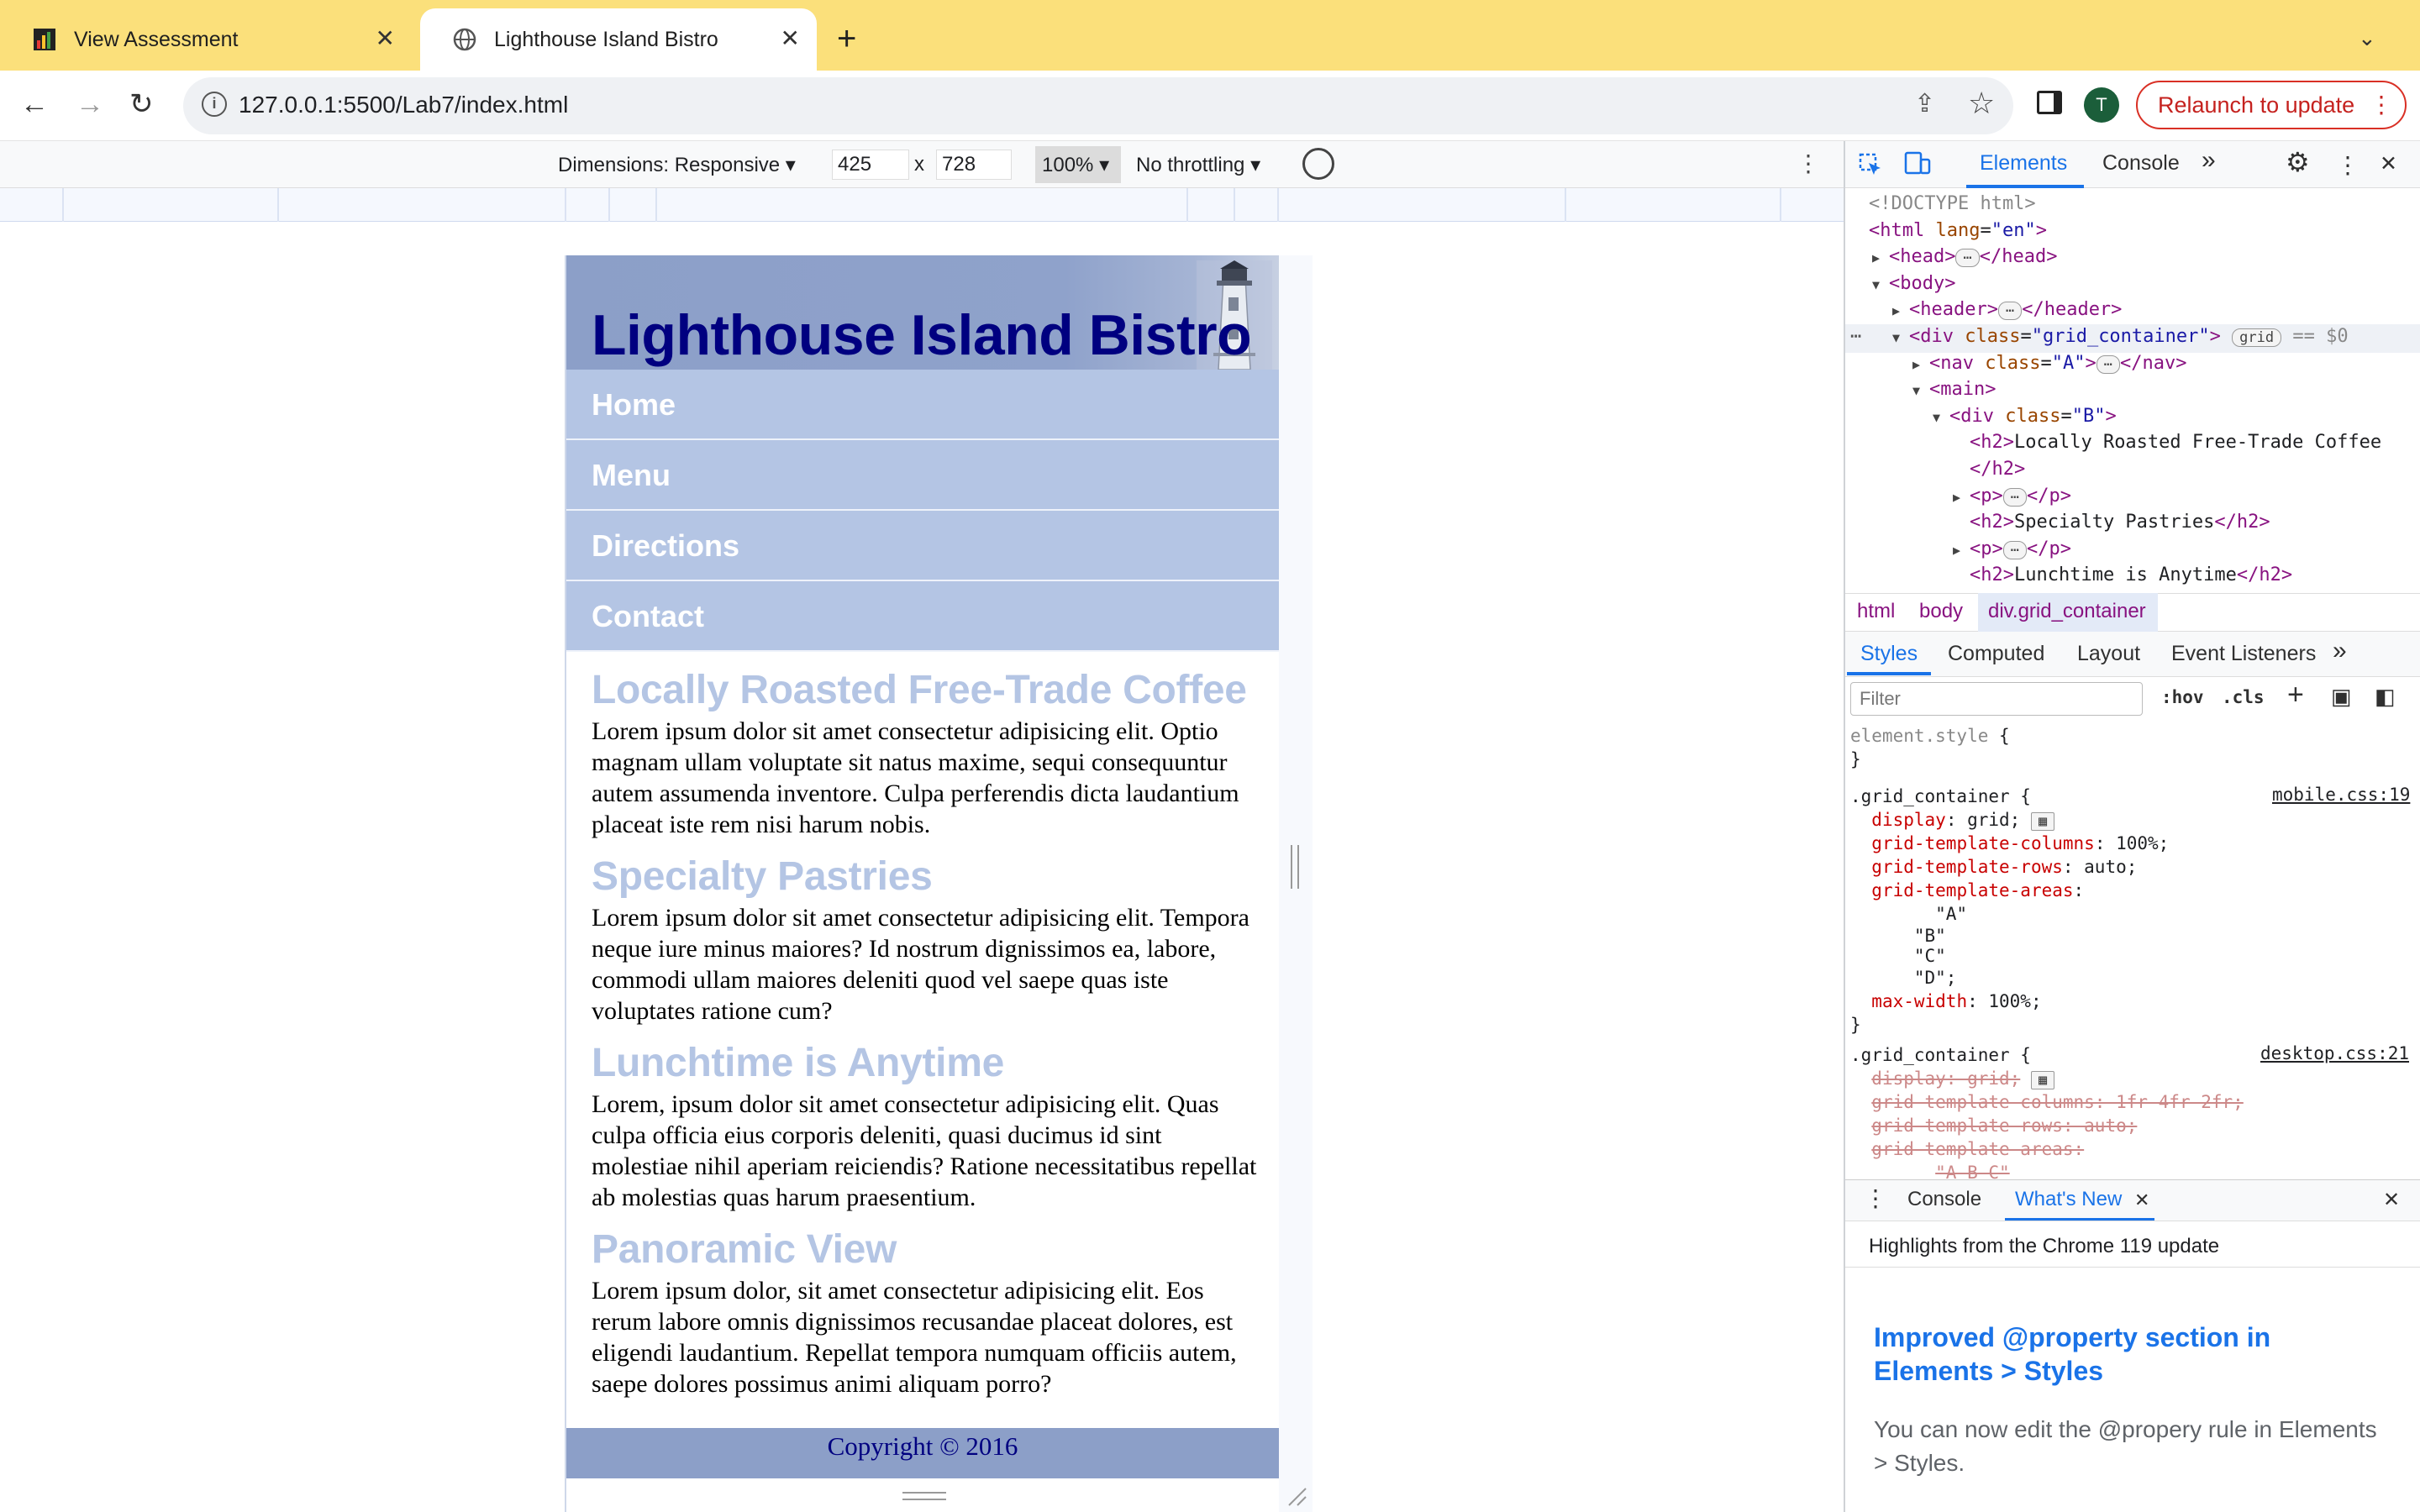  I want to click on breadcrumb-grid-container: div.grid_container, so click(2067, 611).